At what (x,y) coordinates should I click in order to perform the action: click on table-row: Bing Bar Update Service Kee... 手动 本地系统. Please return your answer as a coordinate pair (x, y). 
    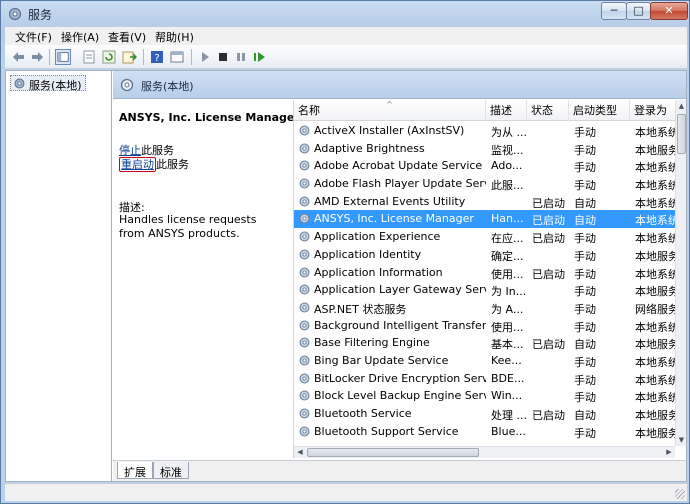
    Looking at the image, I should click on (484, 361).